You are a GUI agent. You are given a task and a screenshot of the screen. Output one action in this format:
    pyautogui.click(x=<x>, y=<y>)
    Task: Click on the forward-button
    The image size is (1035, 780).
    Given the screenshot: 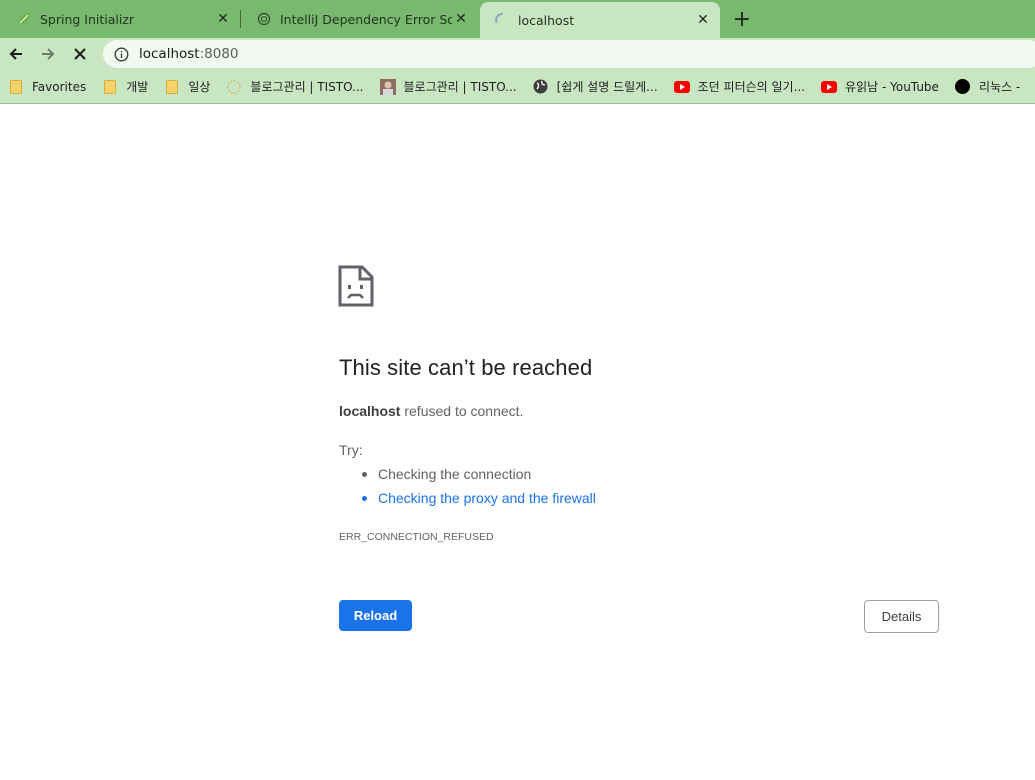 What is the action you would take?
    pyautogui.click(x=48, y=54)
    